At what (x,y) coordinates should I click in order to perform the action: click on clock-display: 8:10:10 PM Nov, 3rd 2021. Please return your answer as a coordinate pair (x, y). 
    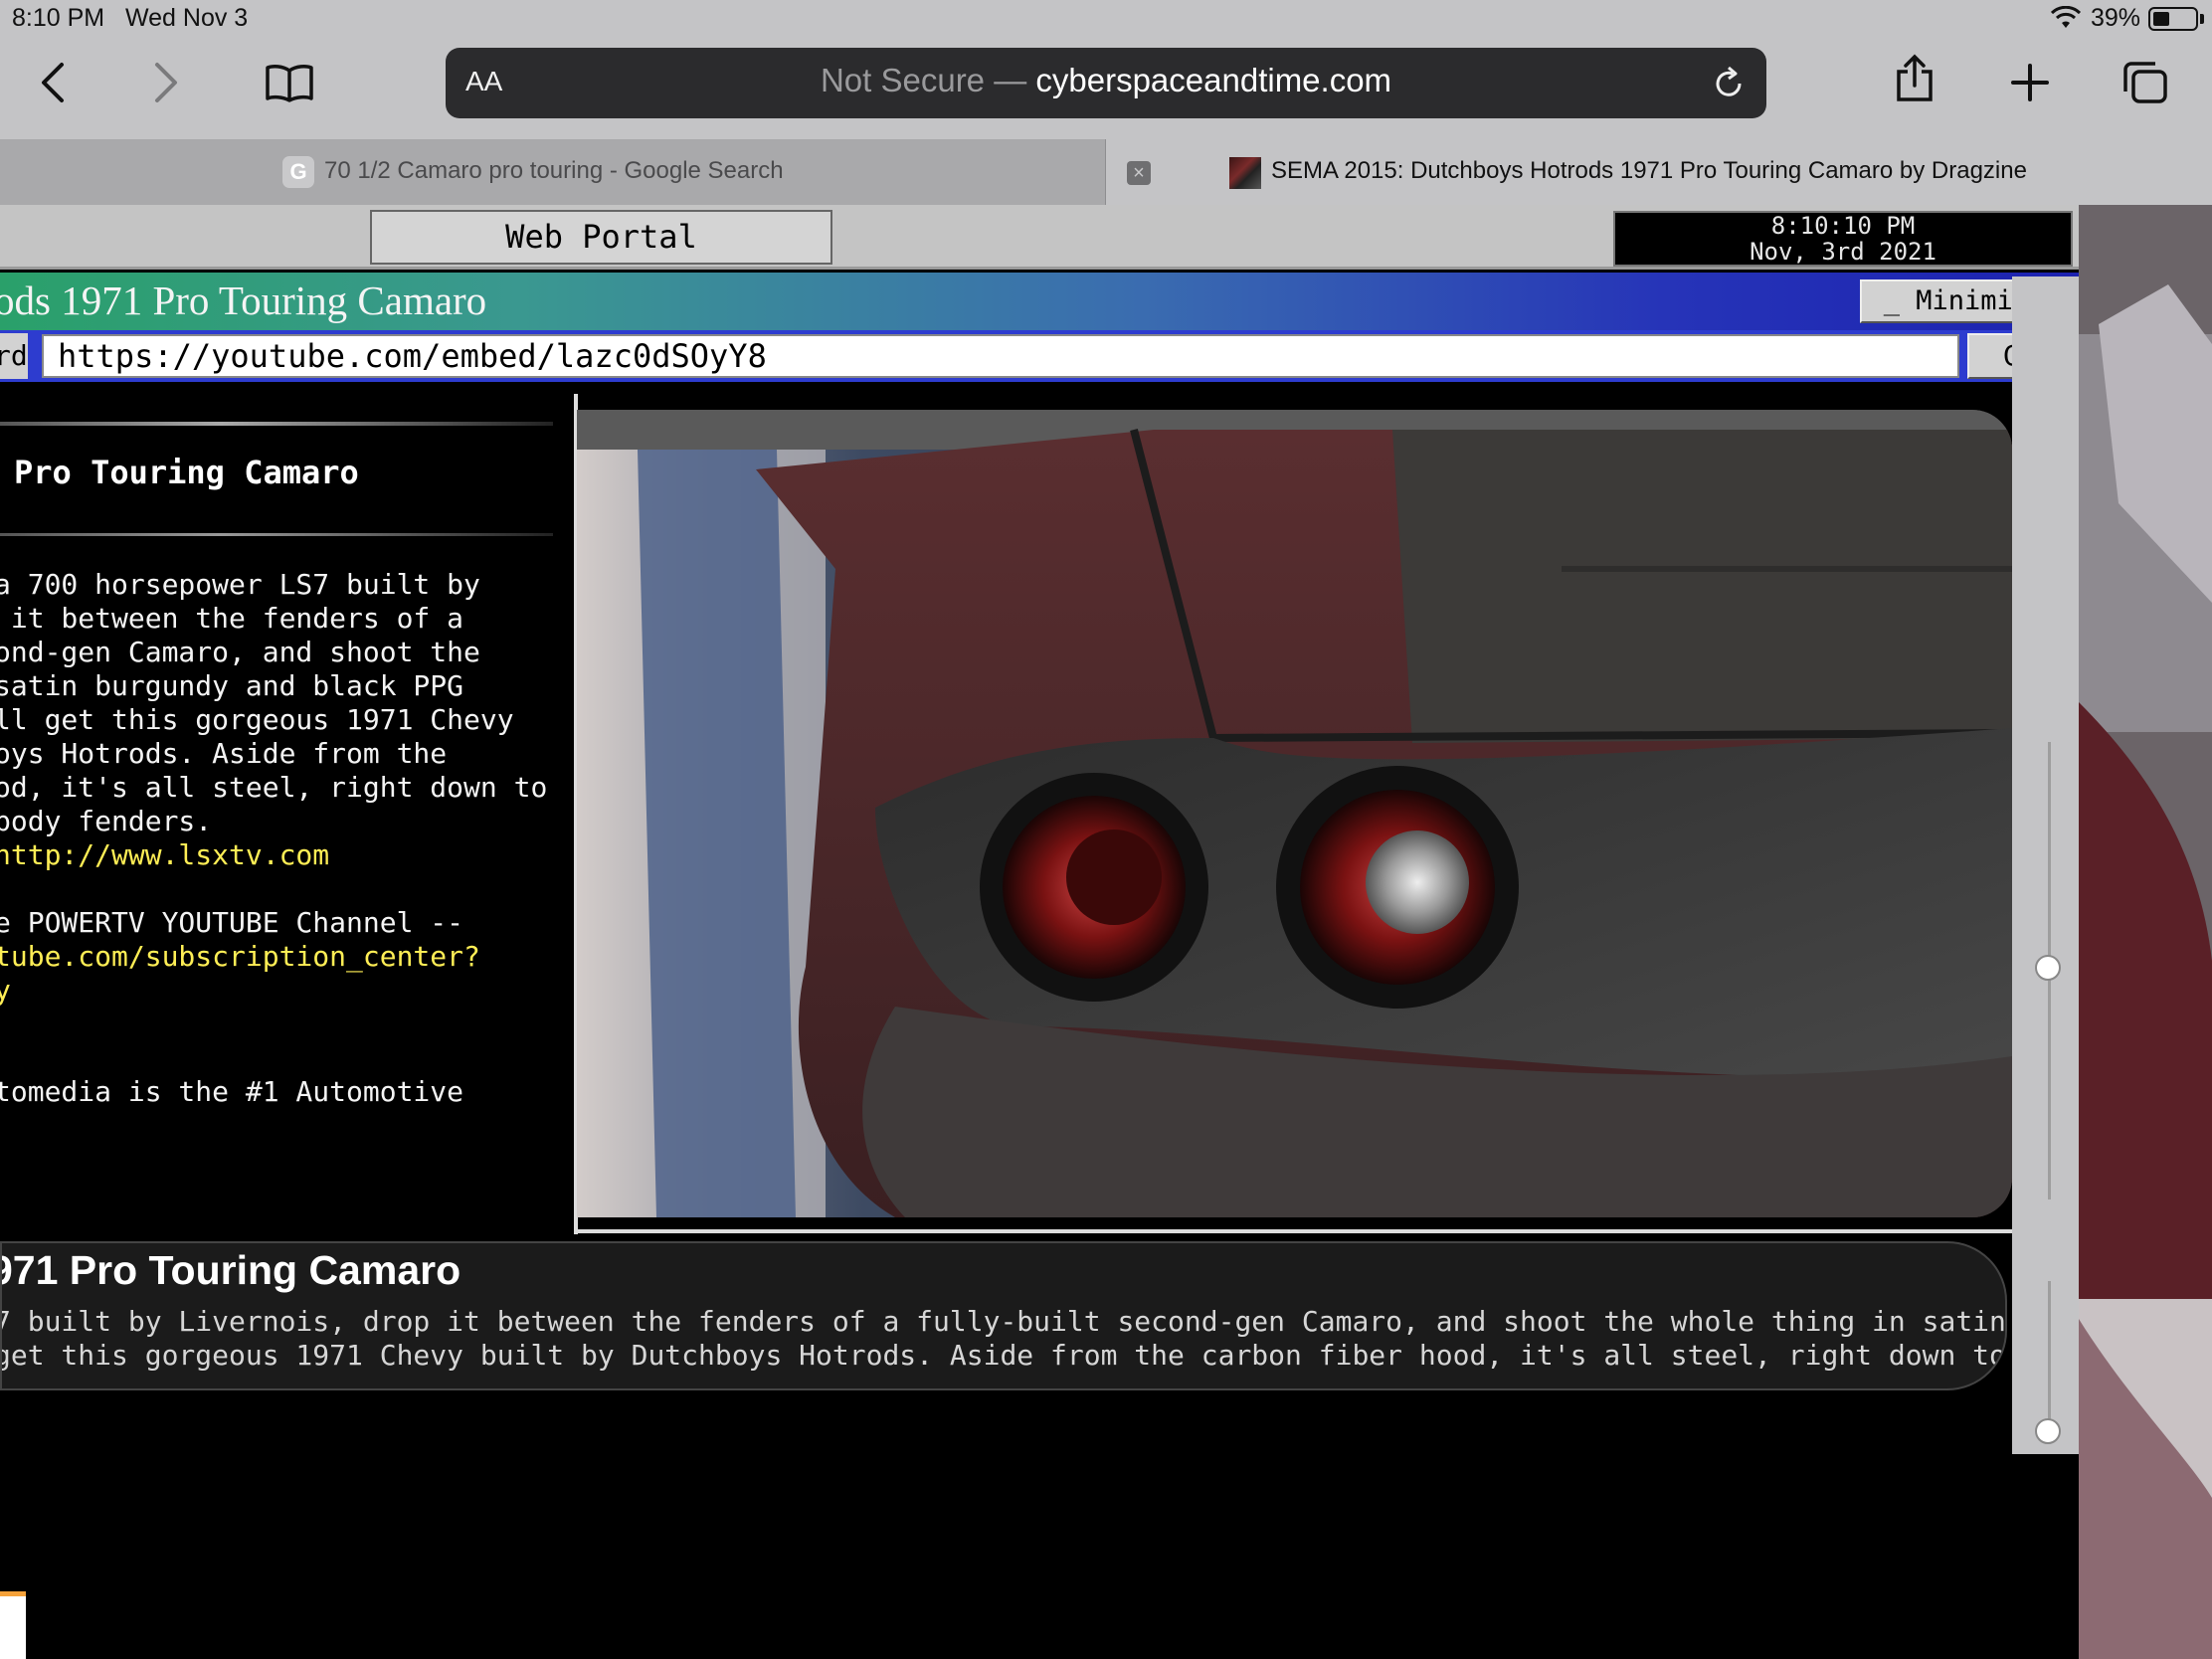
    Looking at the image, I should click on (1843, 239).